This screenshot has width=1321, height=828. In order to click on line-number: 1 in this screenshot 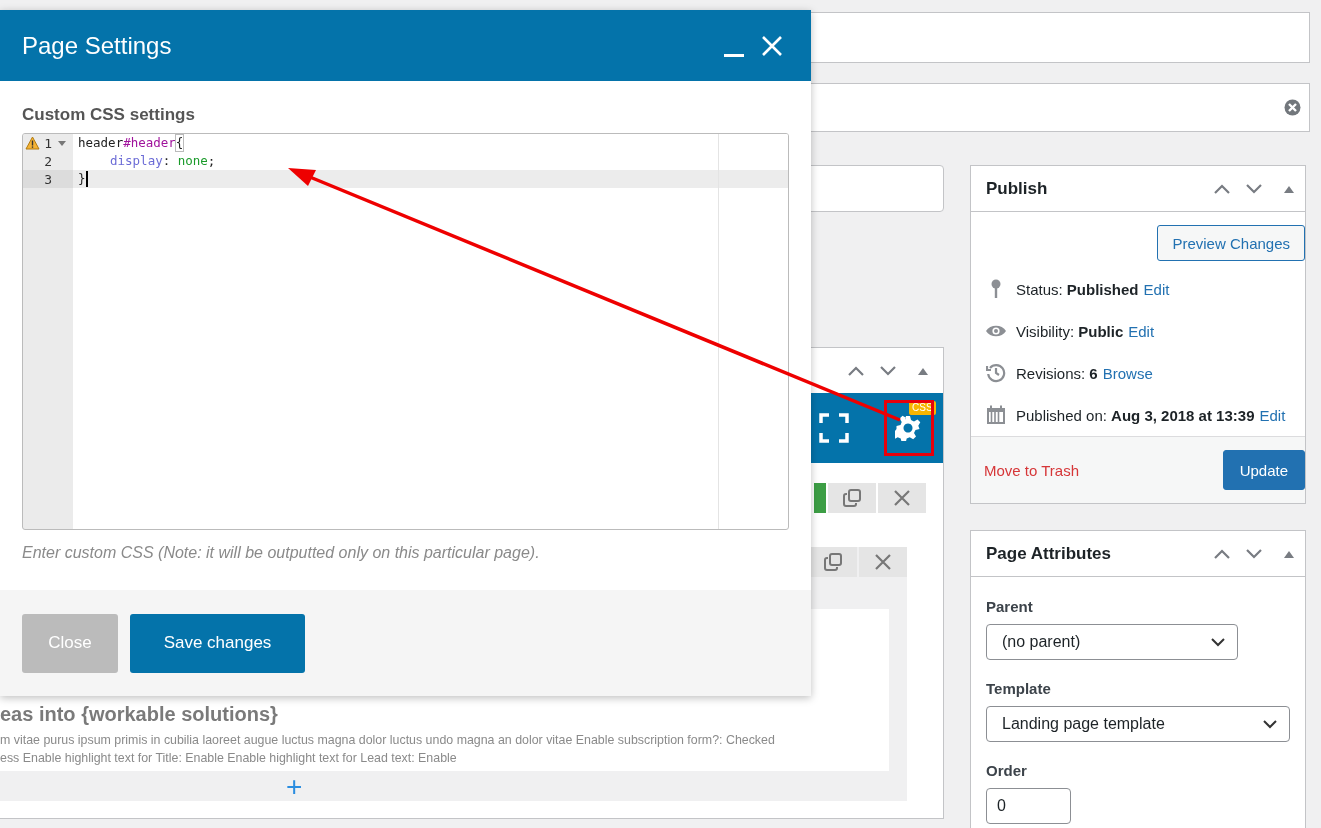, I will do `click(48, 143)`.